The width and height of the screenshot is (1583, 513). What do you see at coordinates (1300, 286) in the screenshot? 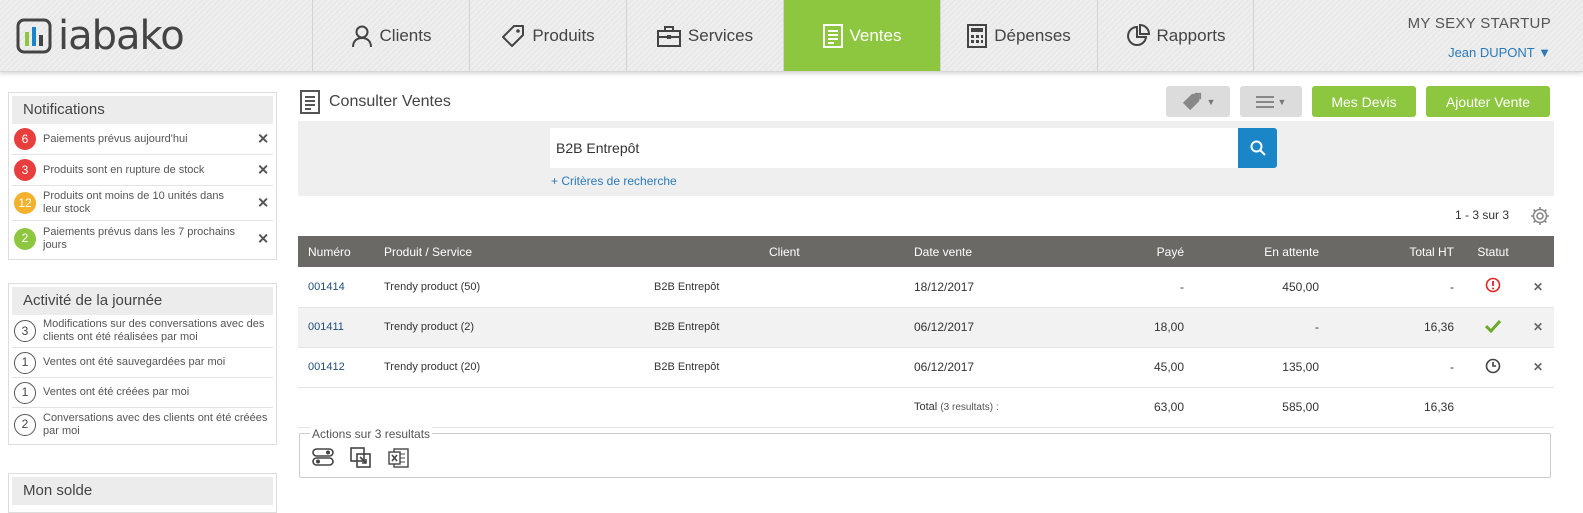
I see `pending-cell: 450,00` at bounding box center [1300, 286].